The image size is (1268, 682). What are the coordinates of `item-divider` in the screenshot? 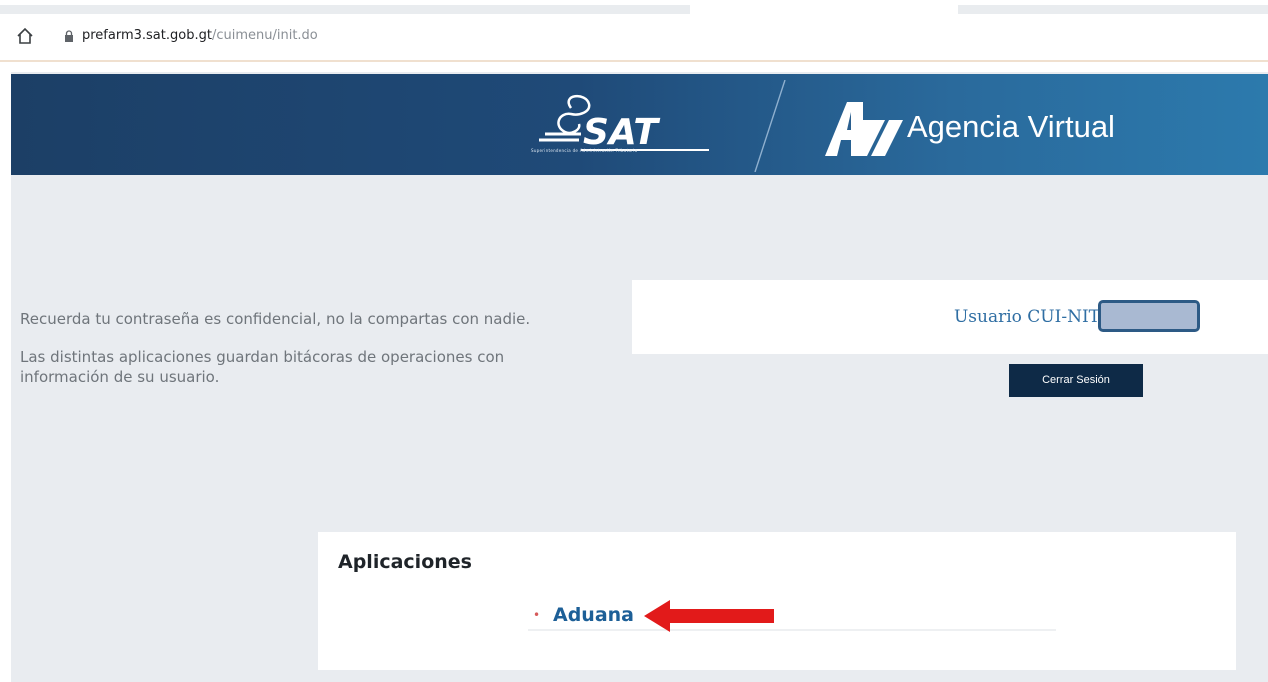 It's located at (792, 630).